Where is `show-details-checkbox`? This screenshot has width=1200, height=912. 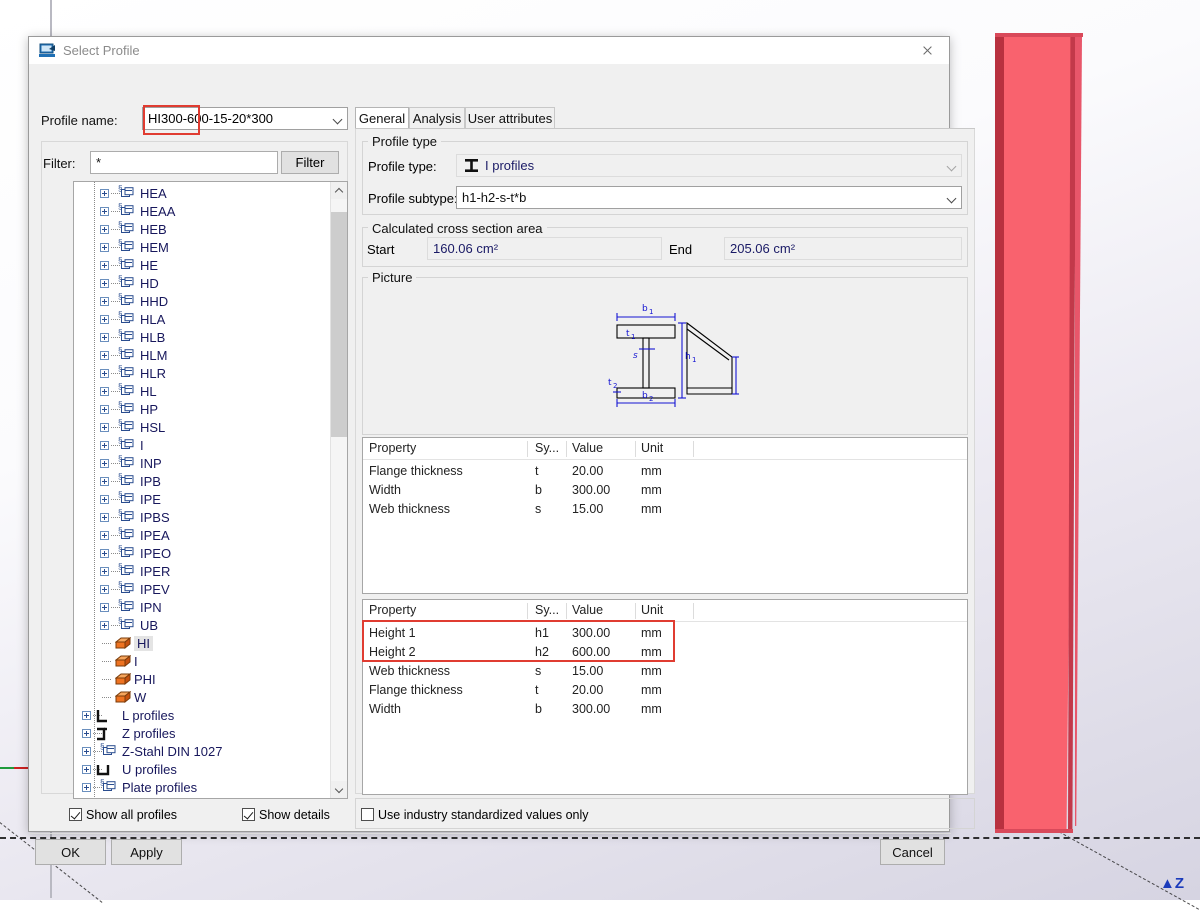 show-details-checkbox is located at coordinates (248, 814).